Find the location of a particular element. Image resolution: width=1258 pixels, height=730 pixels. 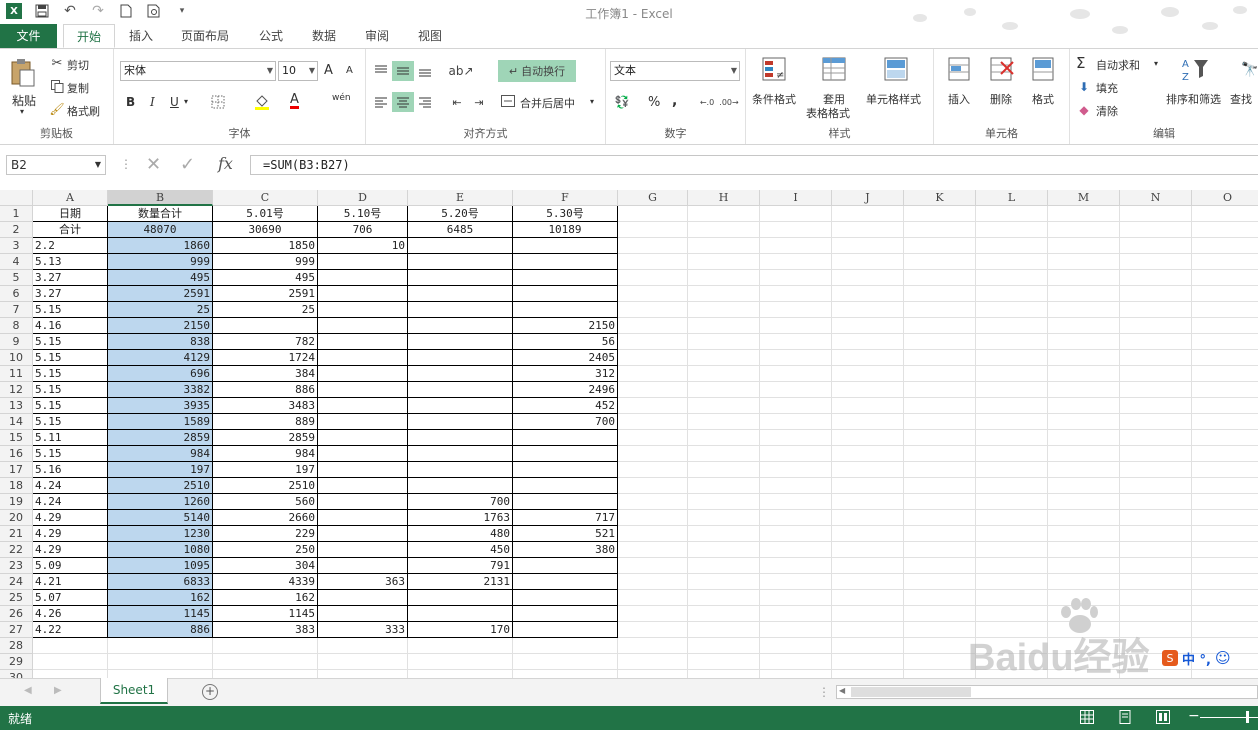

cell-J14 is located at coordinates (868, 422).